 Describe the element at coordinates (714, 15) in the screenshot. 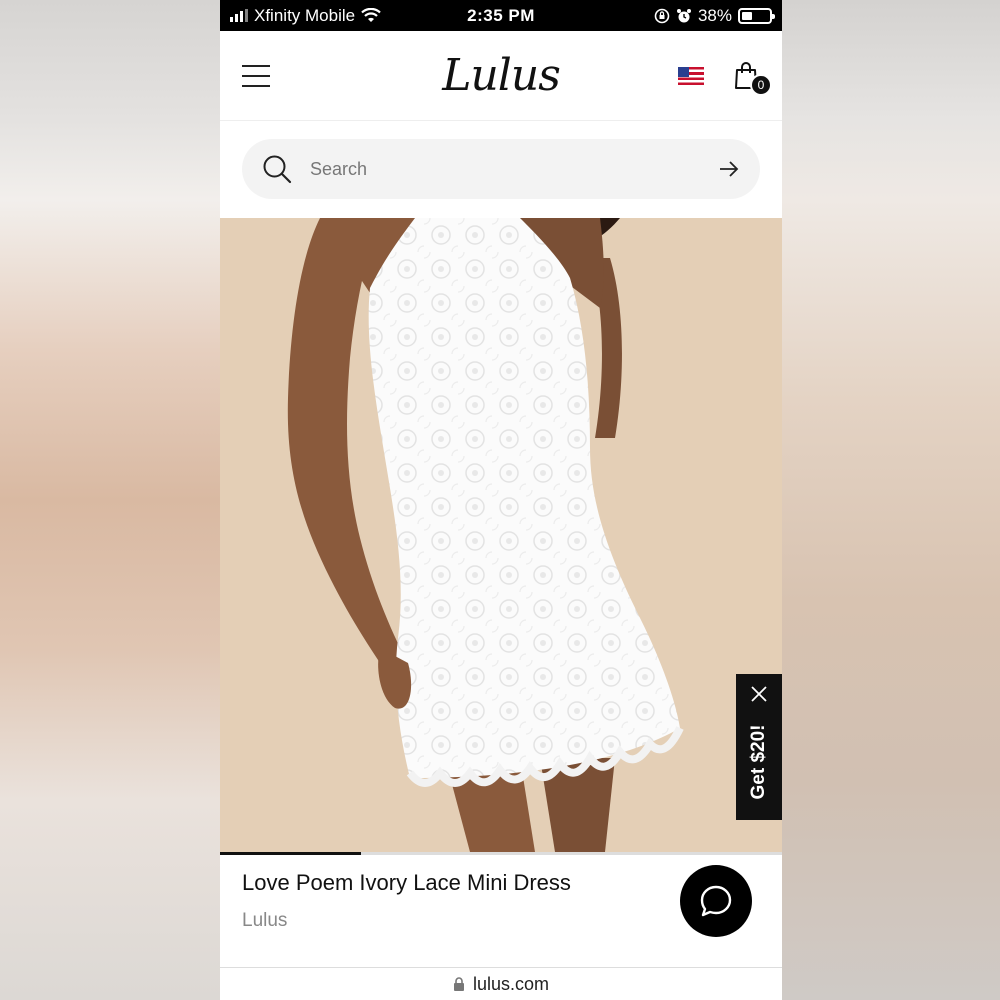

I see `battery-percent: 38%` at that location.